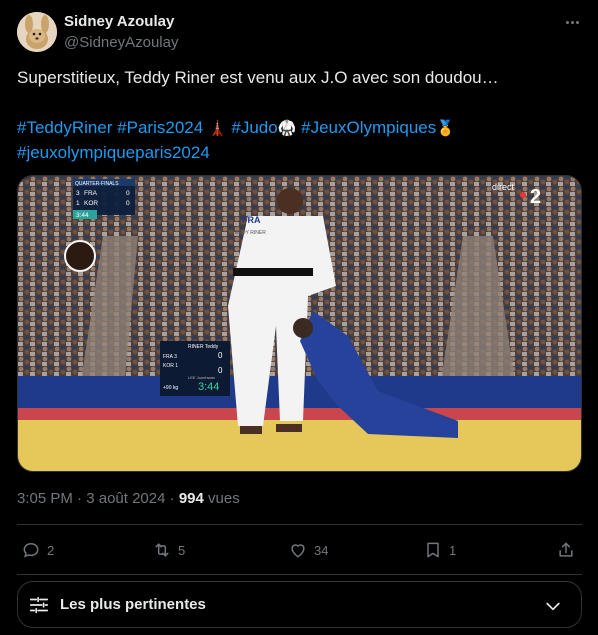 The height and width of the screenshot is (635, 598). Describe the element at coordinates (287, 128) in the screenshot. I see `martial-arts-emoji: 🥋` at that location.